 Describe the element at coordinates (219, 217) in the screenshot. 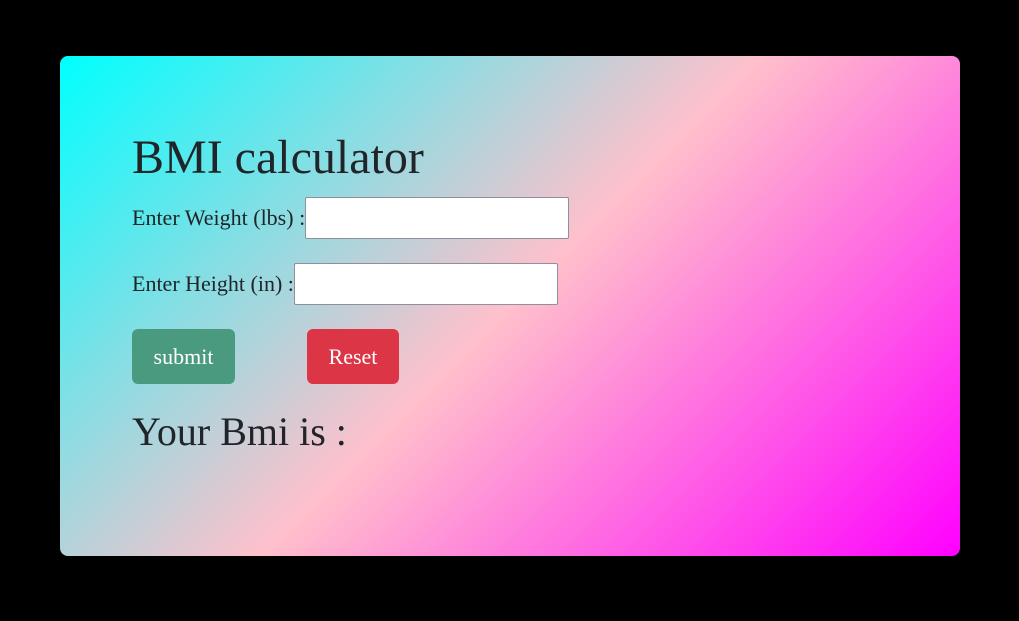

I see `weight-label: Enter Weight (lbs) :` at that location.